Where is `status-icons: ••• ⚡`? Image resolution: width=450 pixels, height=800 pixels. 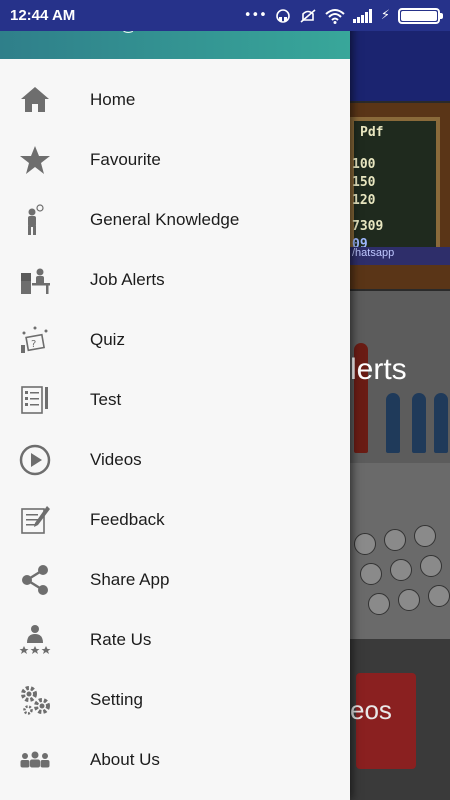
status-icons: ••• ⚡ is located at coordinates (343, 15).